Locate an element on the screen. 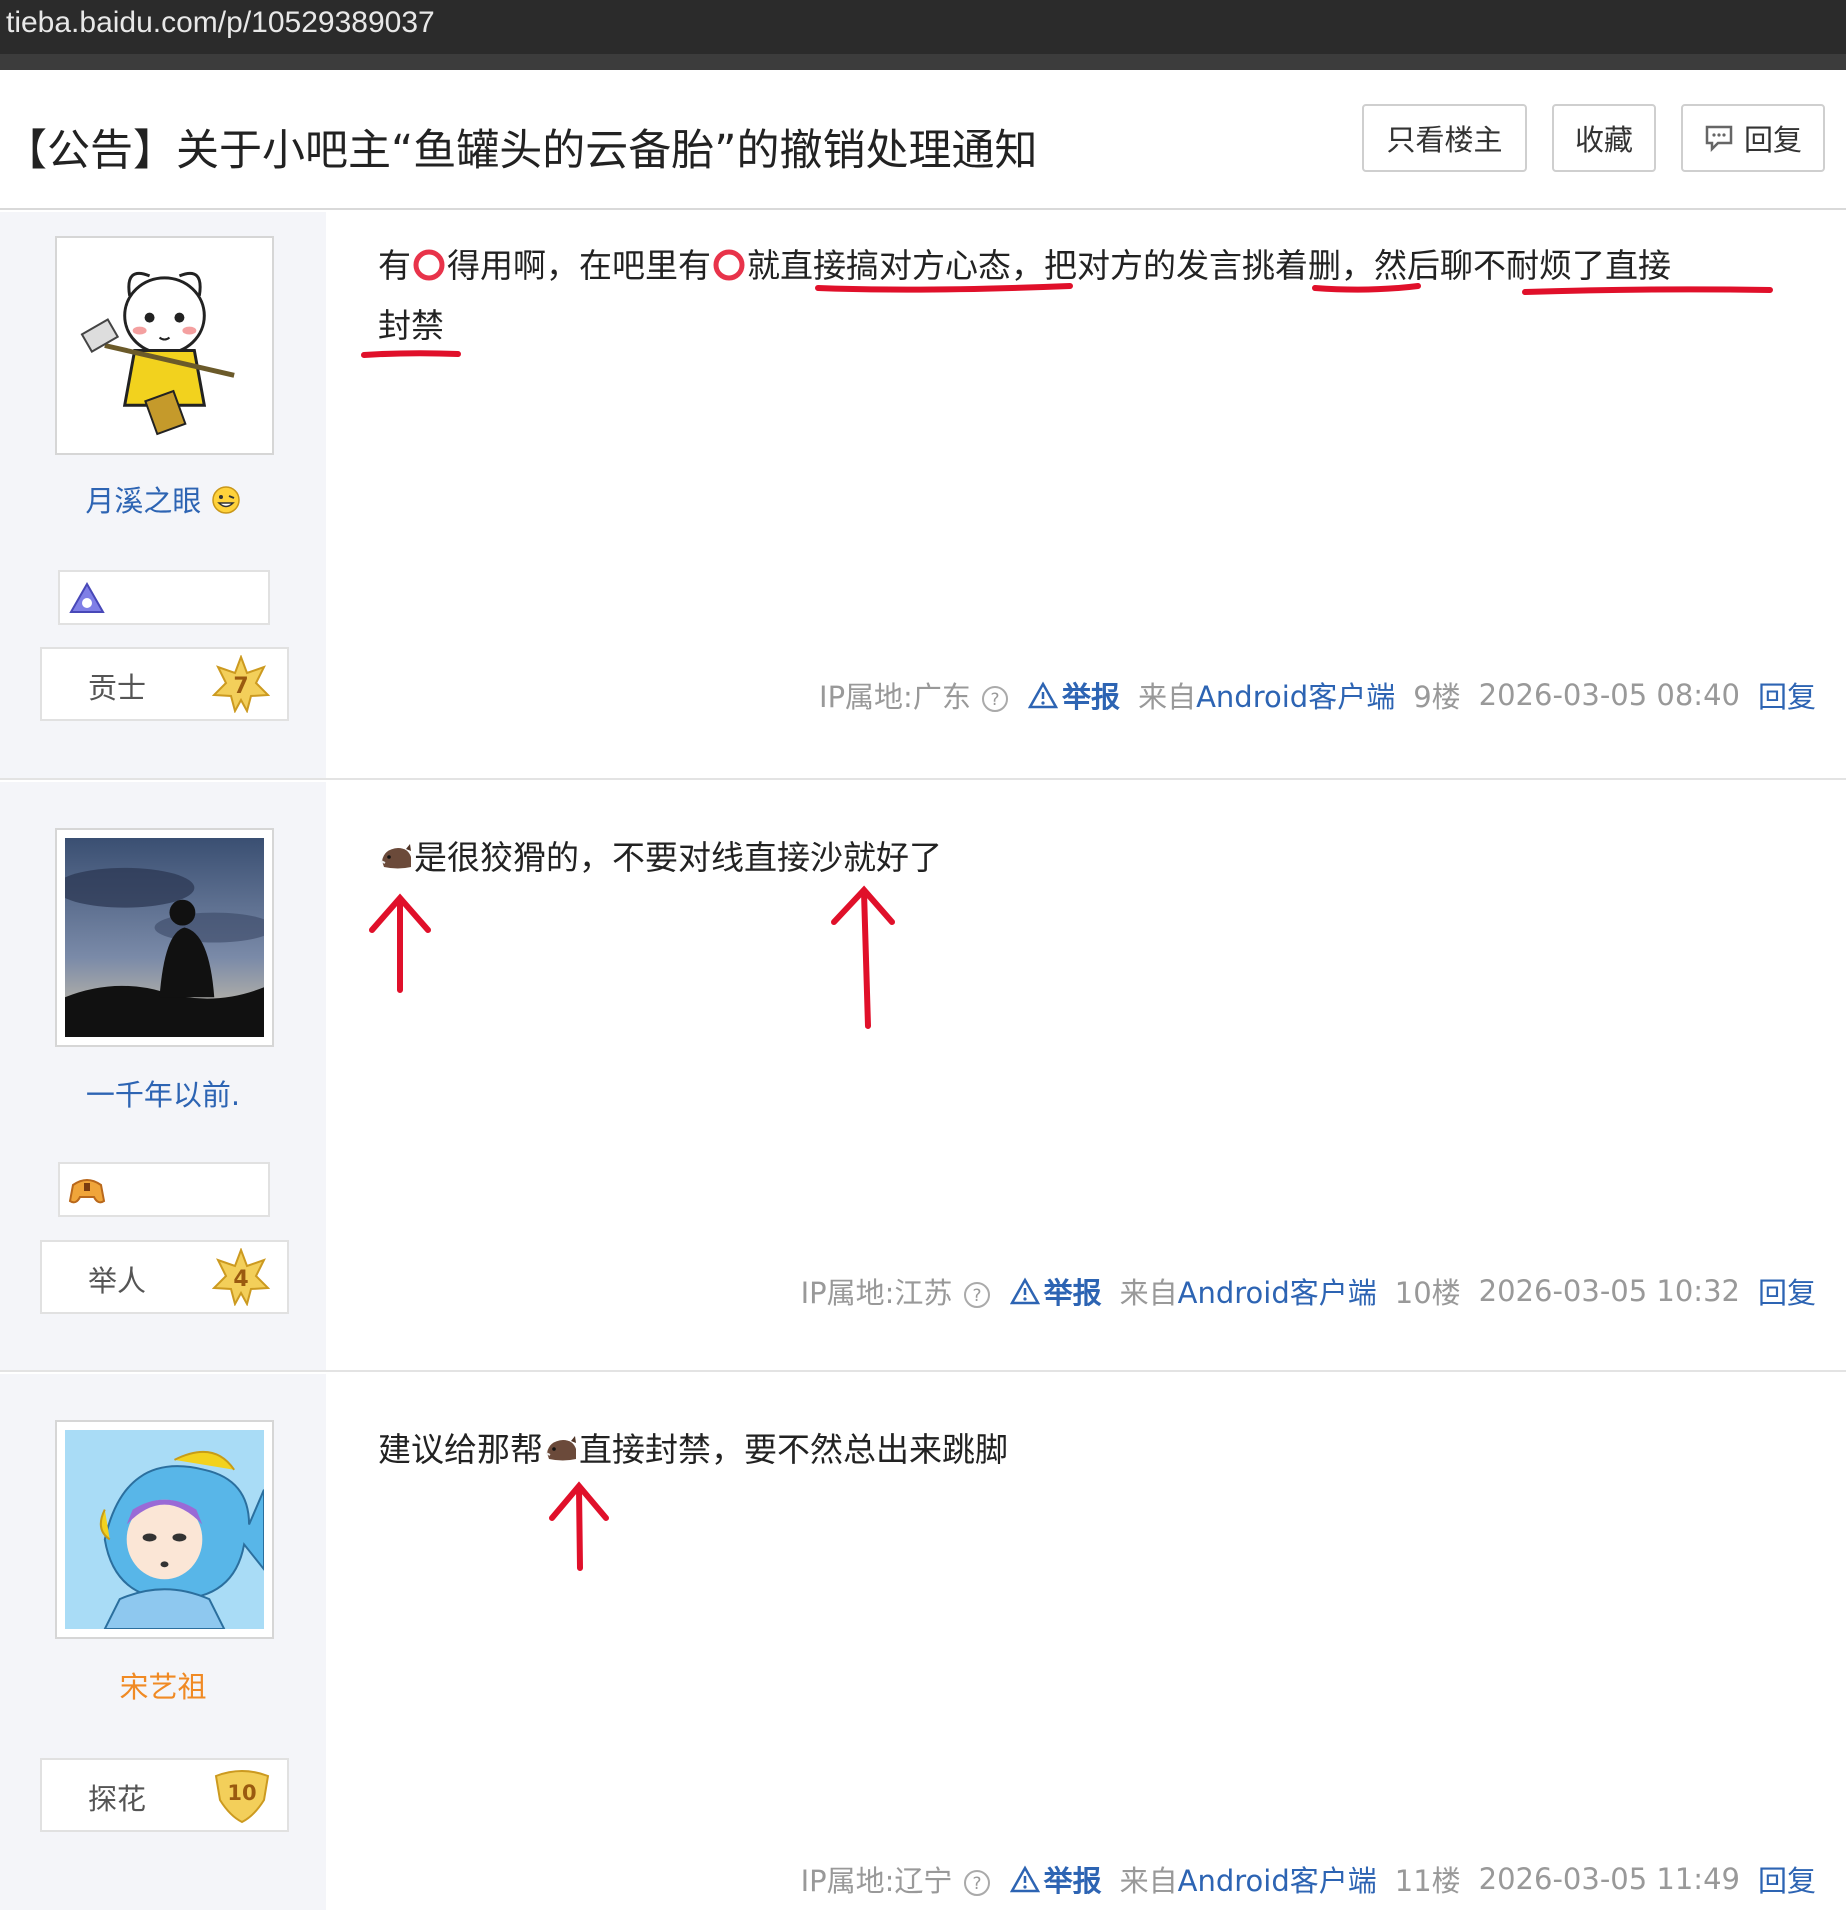  thread-header: 【公告】关于小吧主“鱼罐头的云备胎”的撤销处理通知 只看楼主 收藏 回复 is located at coordinates (923, 140).